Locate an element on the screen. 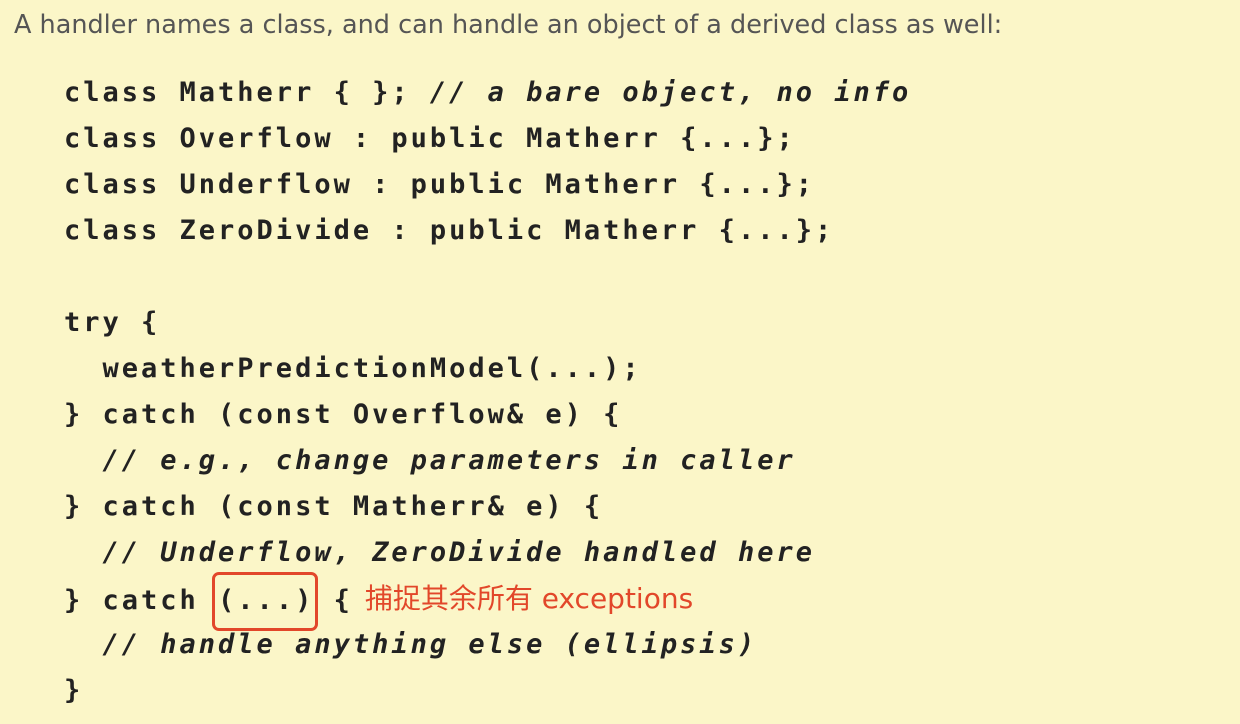 This screenshot has height=724, width=1240. code-text: { is located at coordinates (333, 600).